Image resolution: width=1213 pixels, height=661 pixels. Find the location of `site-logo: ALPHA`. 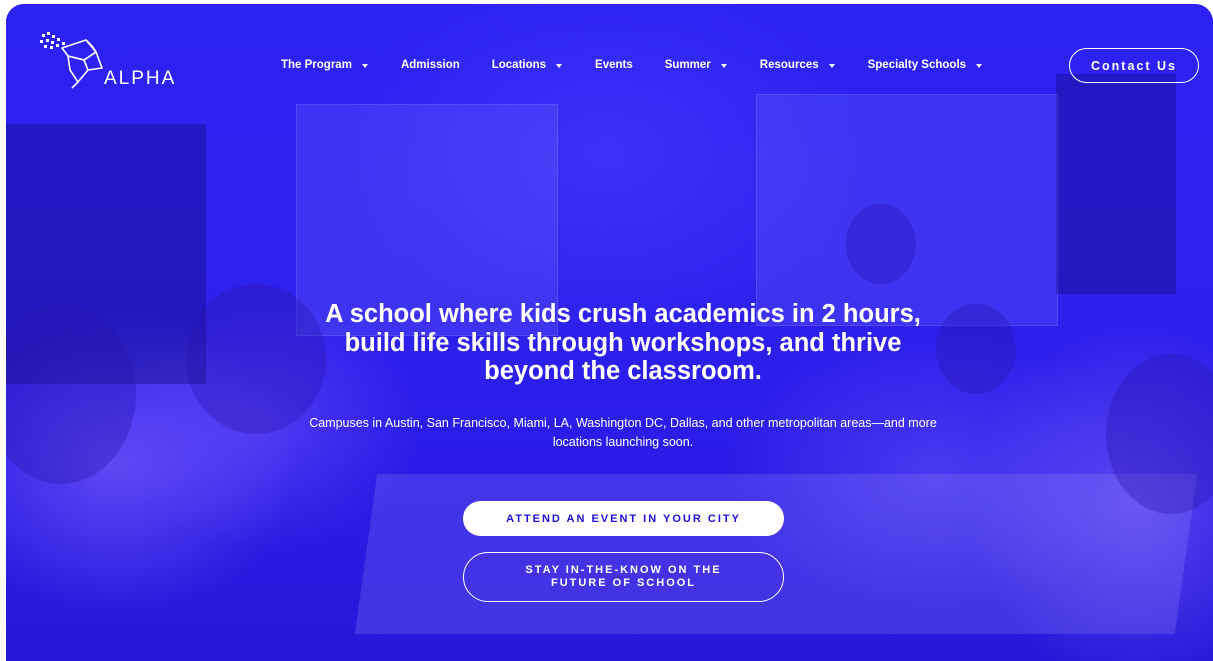

site-logo: ALPHA is located at coordinates (118, 60).